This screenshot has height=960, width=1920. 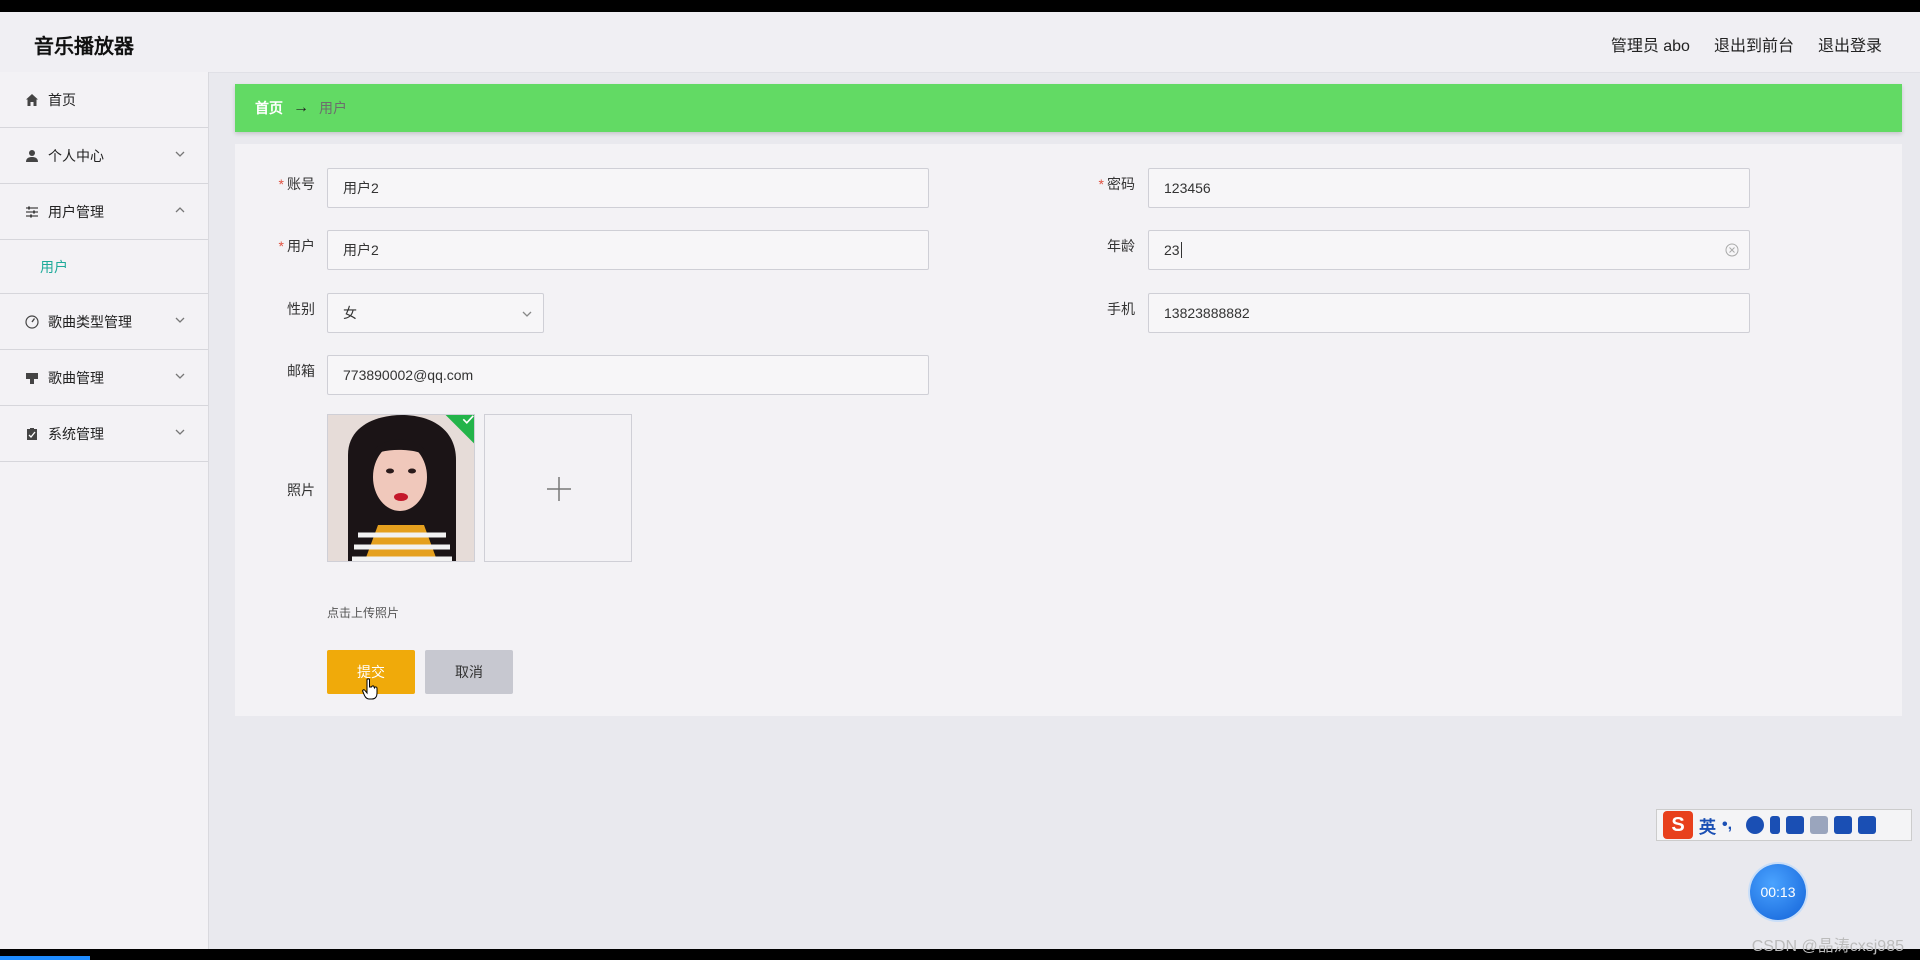 I want to click on top-header: 音乐播放器 管理员 abo 退出到前台 退出登录, so click(x=960, y=42).